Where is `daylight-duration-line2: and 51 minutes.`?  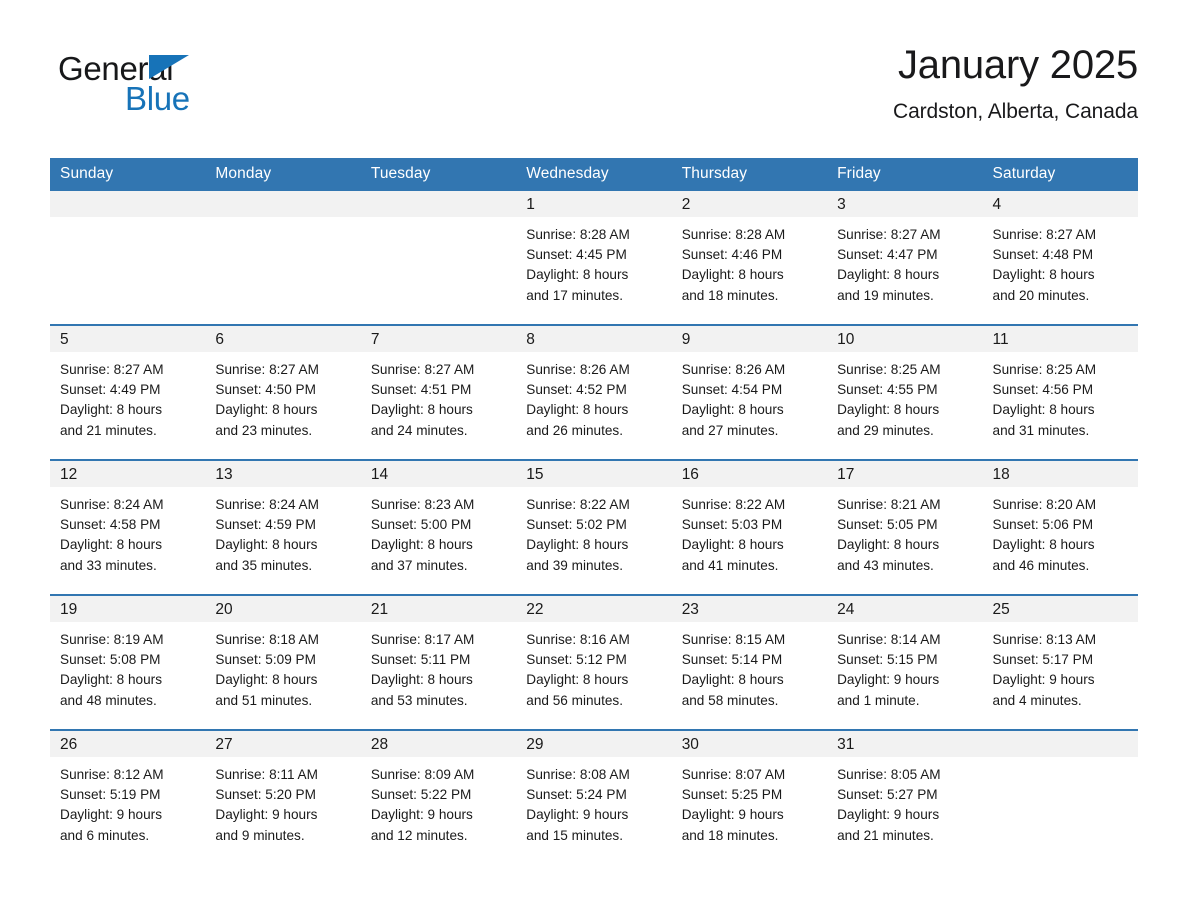
daylight-duration-line2: and 51 minutes. is located at coordinates (264, 700).